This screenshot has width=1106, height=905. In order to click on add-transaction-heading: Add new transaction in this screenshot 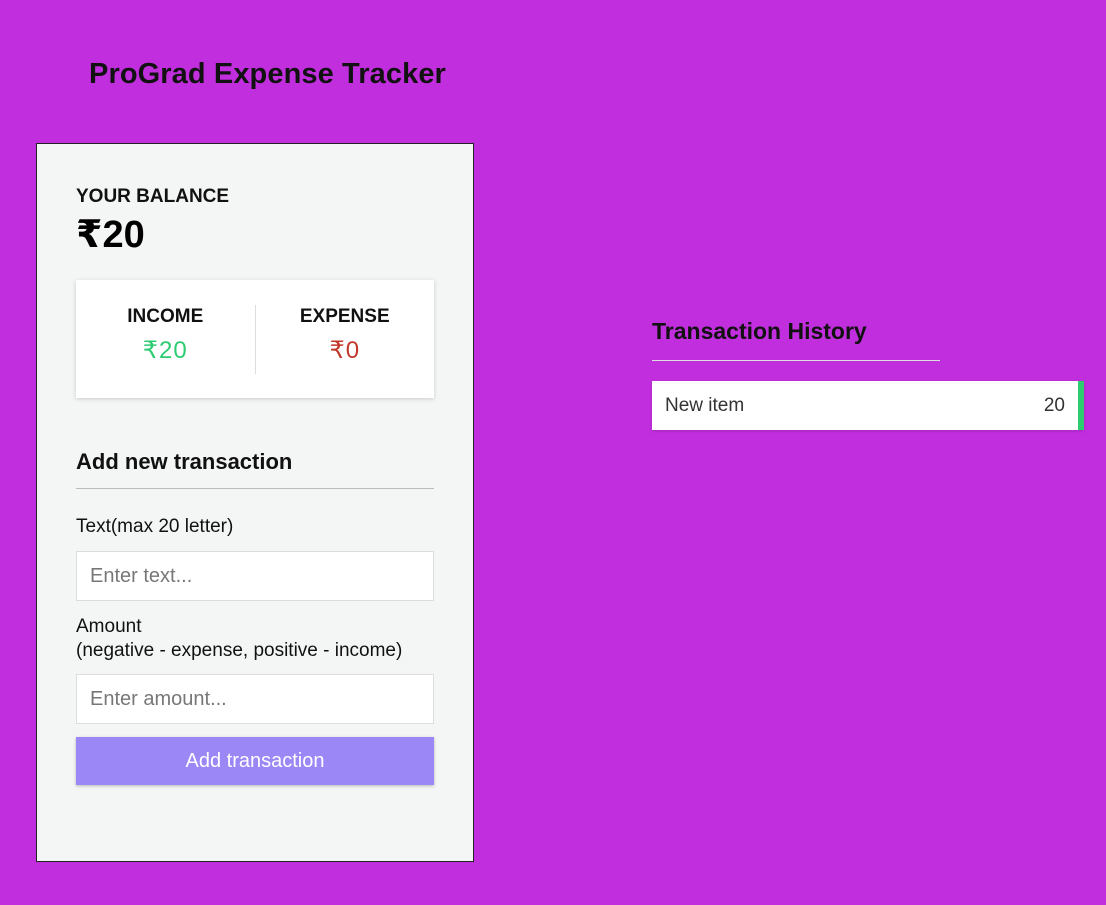, I will do `click(184, 461)`.